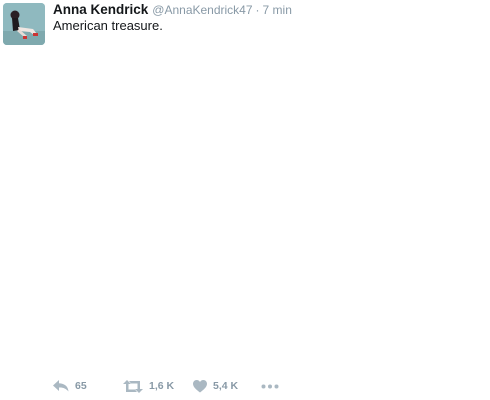  I want to click on like-count: 5,4 K, so click(226, 386).